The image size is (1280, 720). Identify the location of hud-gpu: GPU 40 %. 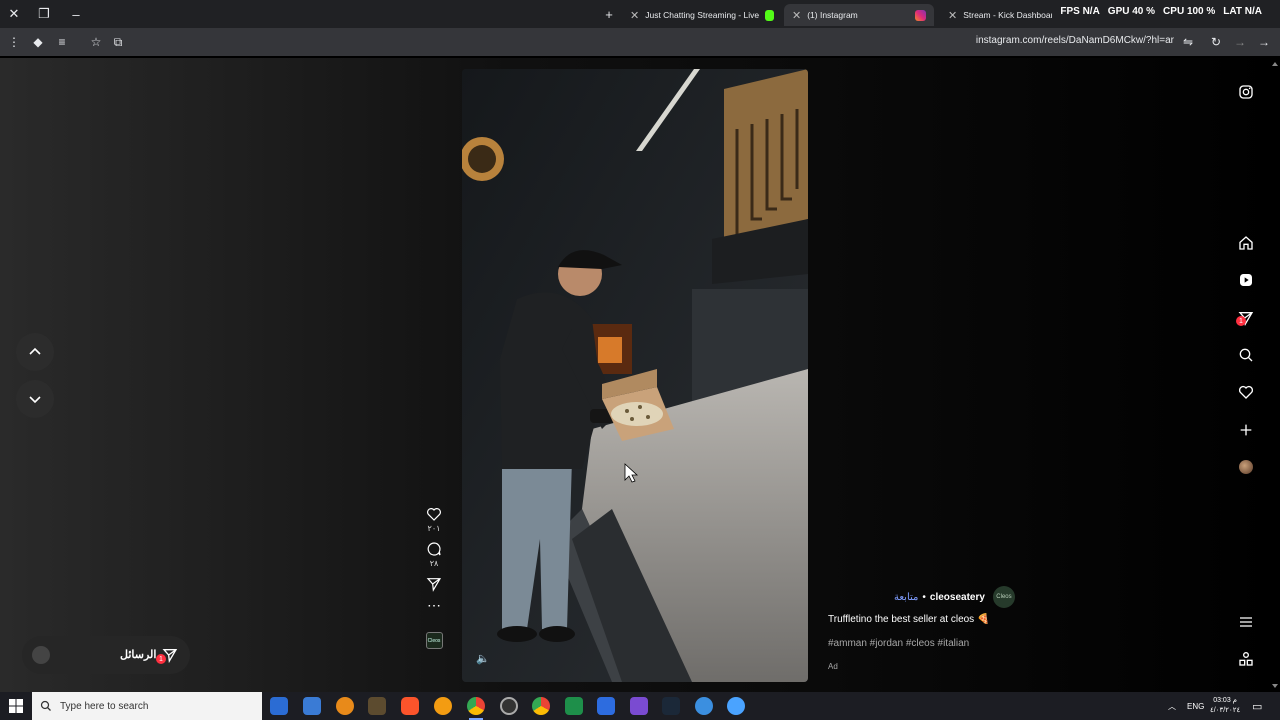
(1131, 11).